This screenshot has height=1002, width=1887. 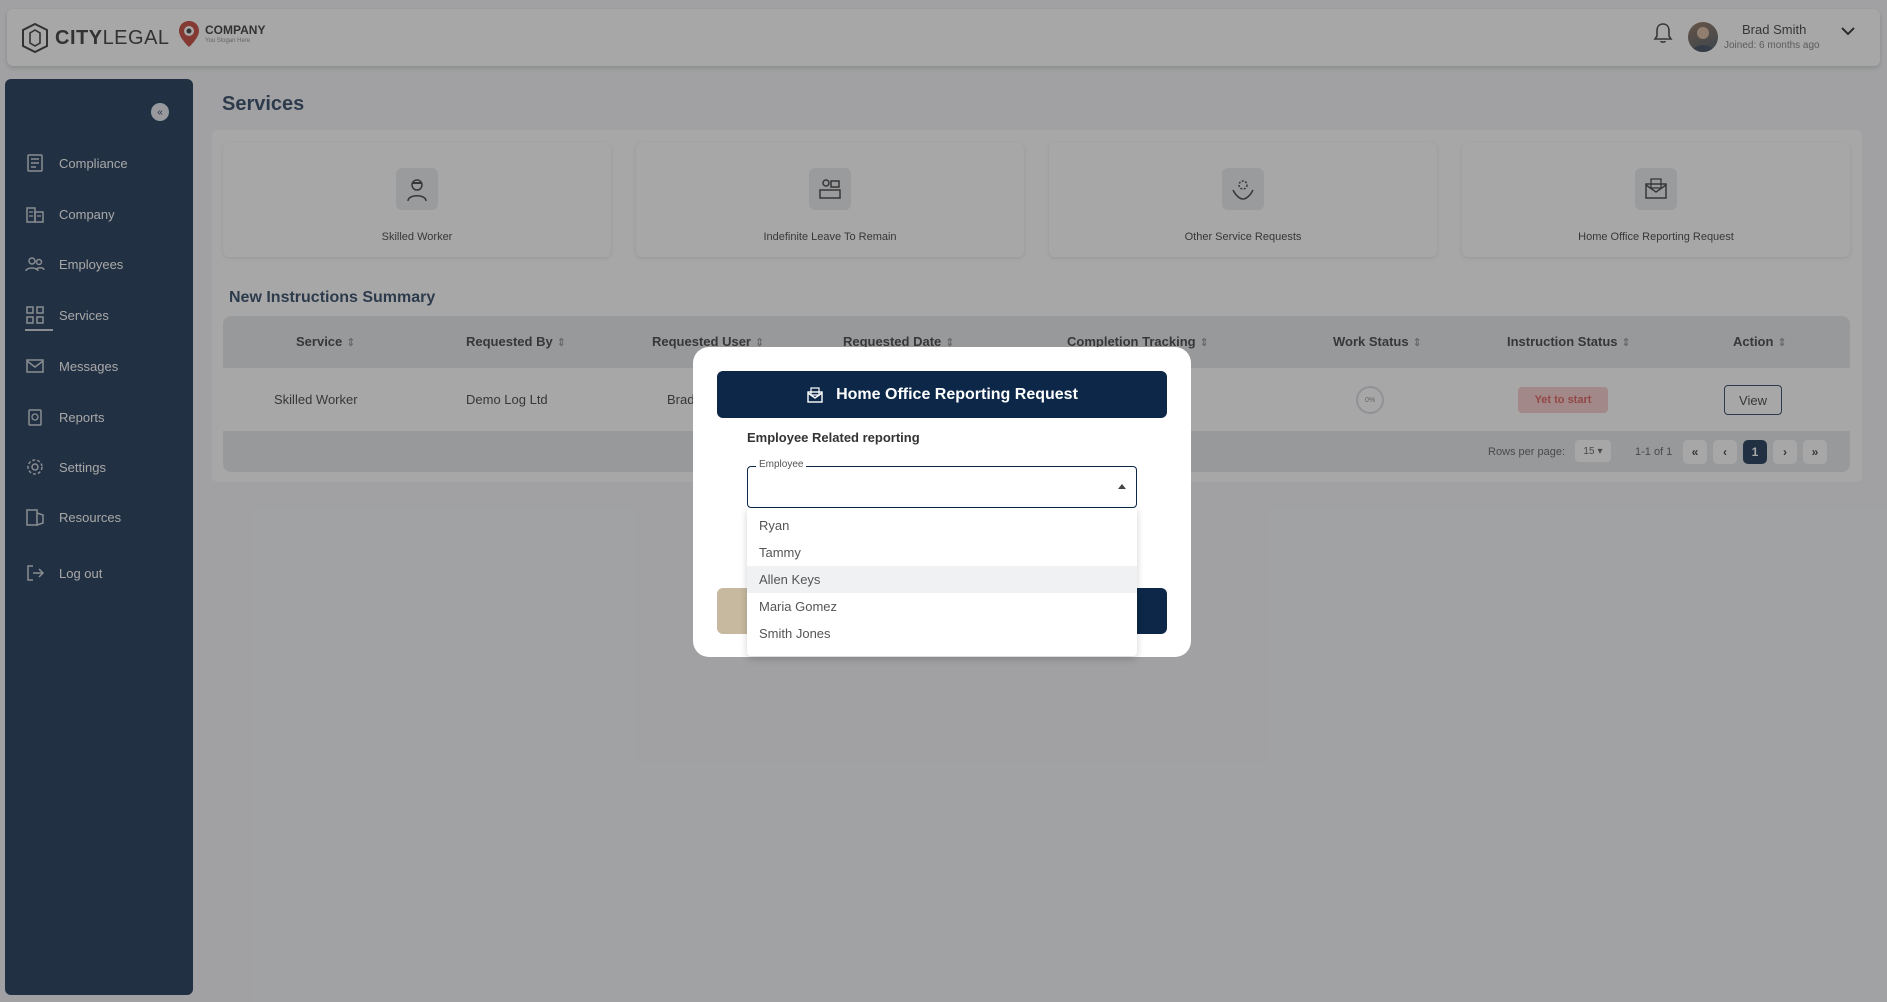 What do you see at coordinates (942, 606) in the screenshot?
I see `employee-option: Maria Gomez` at bounding box center [942, 606].